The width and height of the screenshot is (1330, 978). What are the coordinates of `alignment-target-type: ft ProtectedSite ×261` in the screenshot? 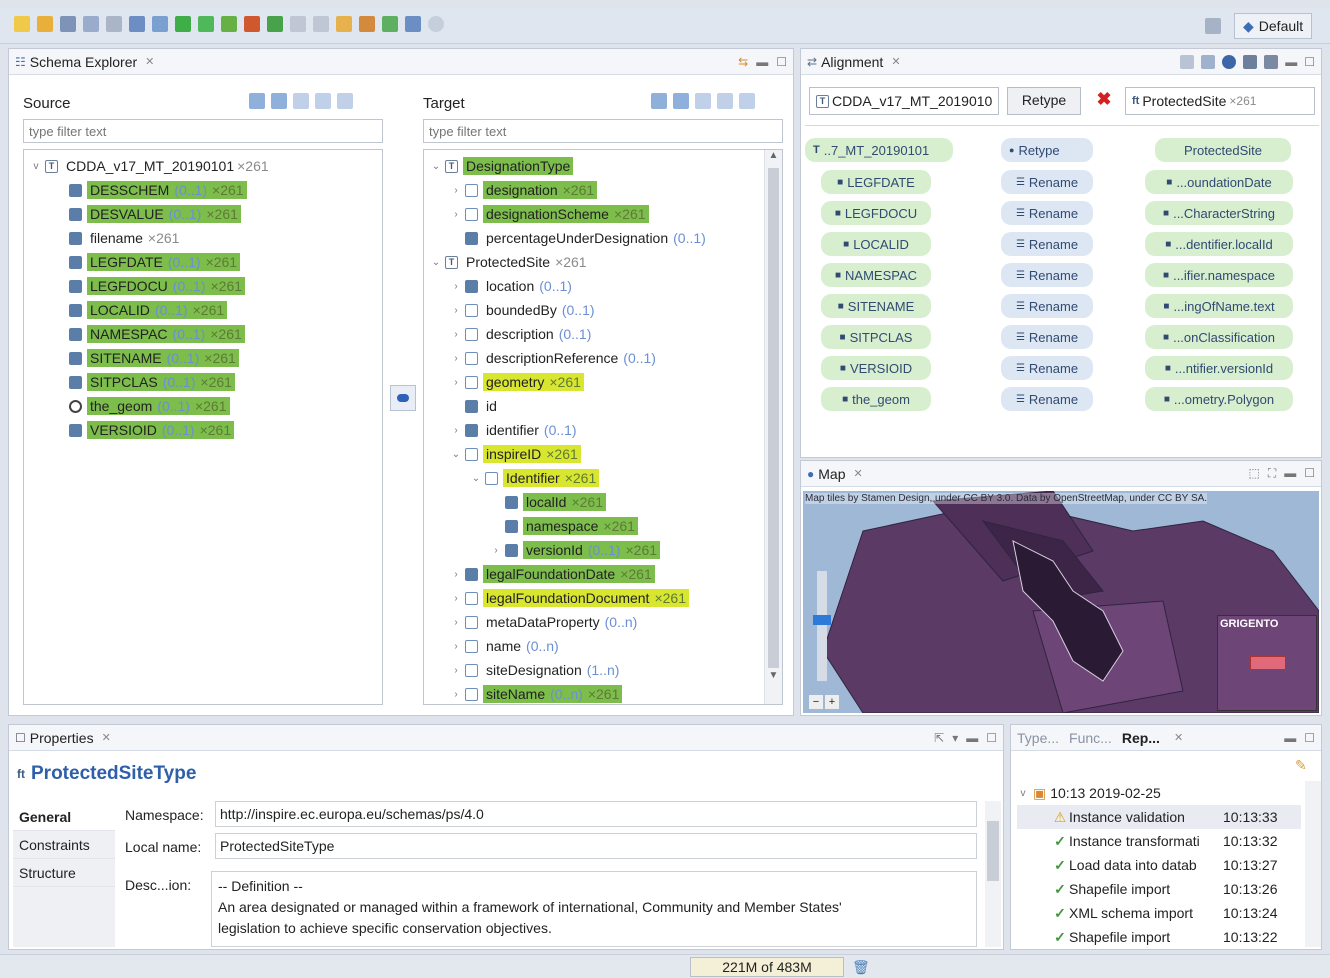 It's located at (1220, 101).